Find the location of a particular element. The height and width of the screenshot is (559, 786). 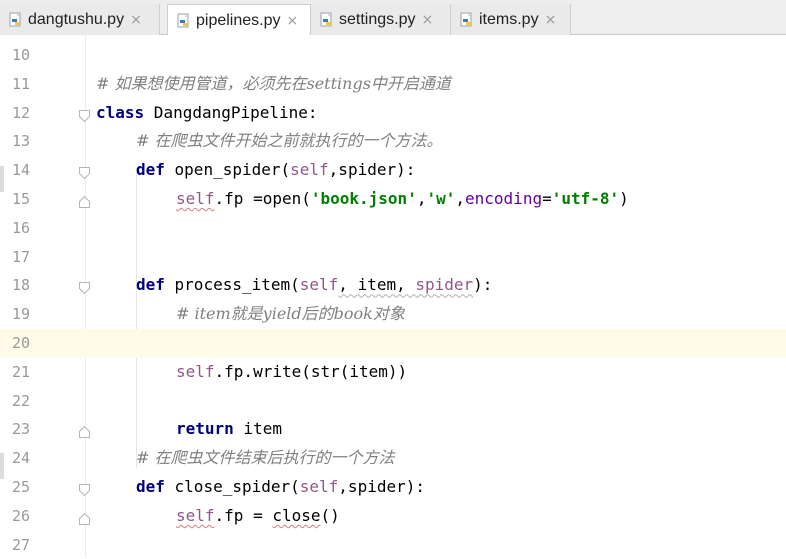

line-number: 22 is located at coordinates (20, 400).